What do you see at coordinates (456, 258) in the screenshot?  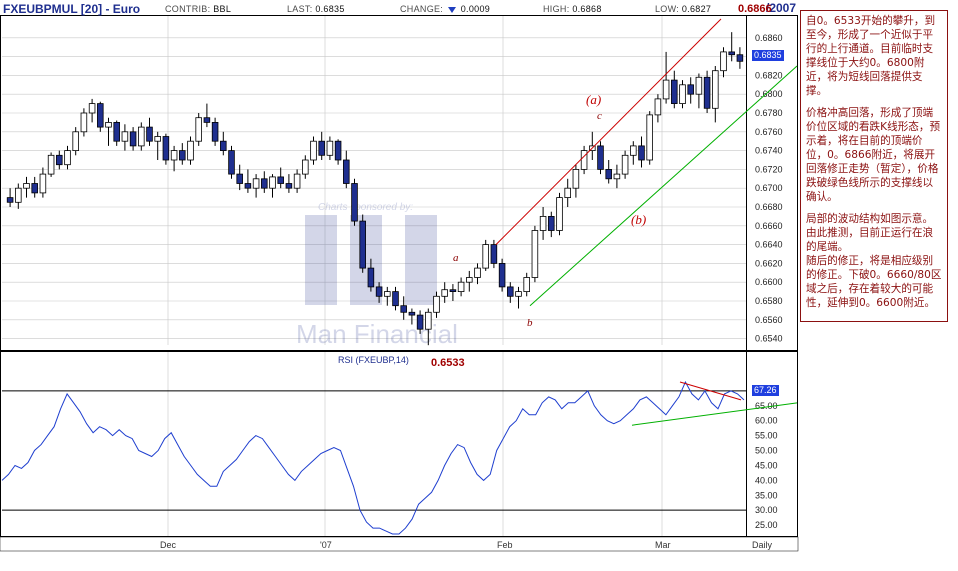 I see `subwave-a-label: a` at bounding box center [456, 258].